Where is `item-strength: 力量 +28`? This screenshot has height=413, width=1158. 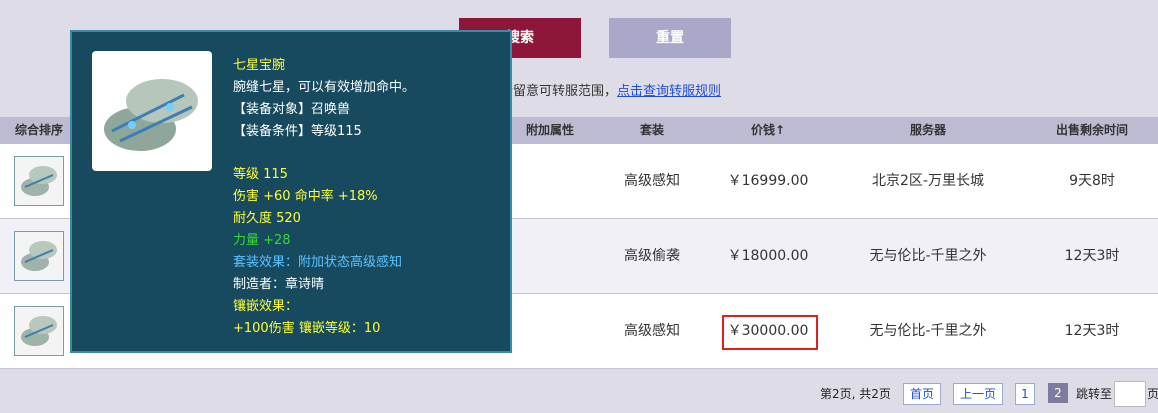
item-strength: 力量 +28 is located at coordinates (262, 240).